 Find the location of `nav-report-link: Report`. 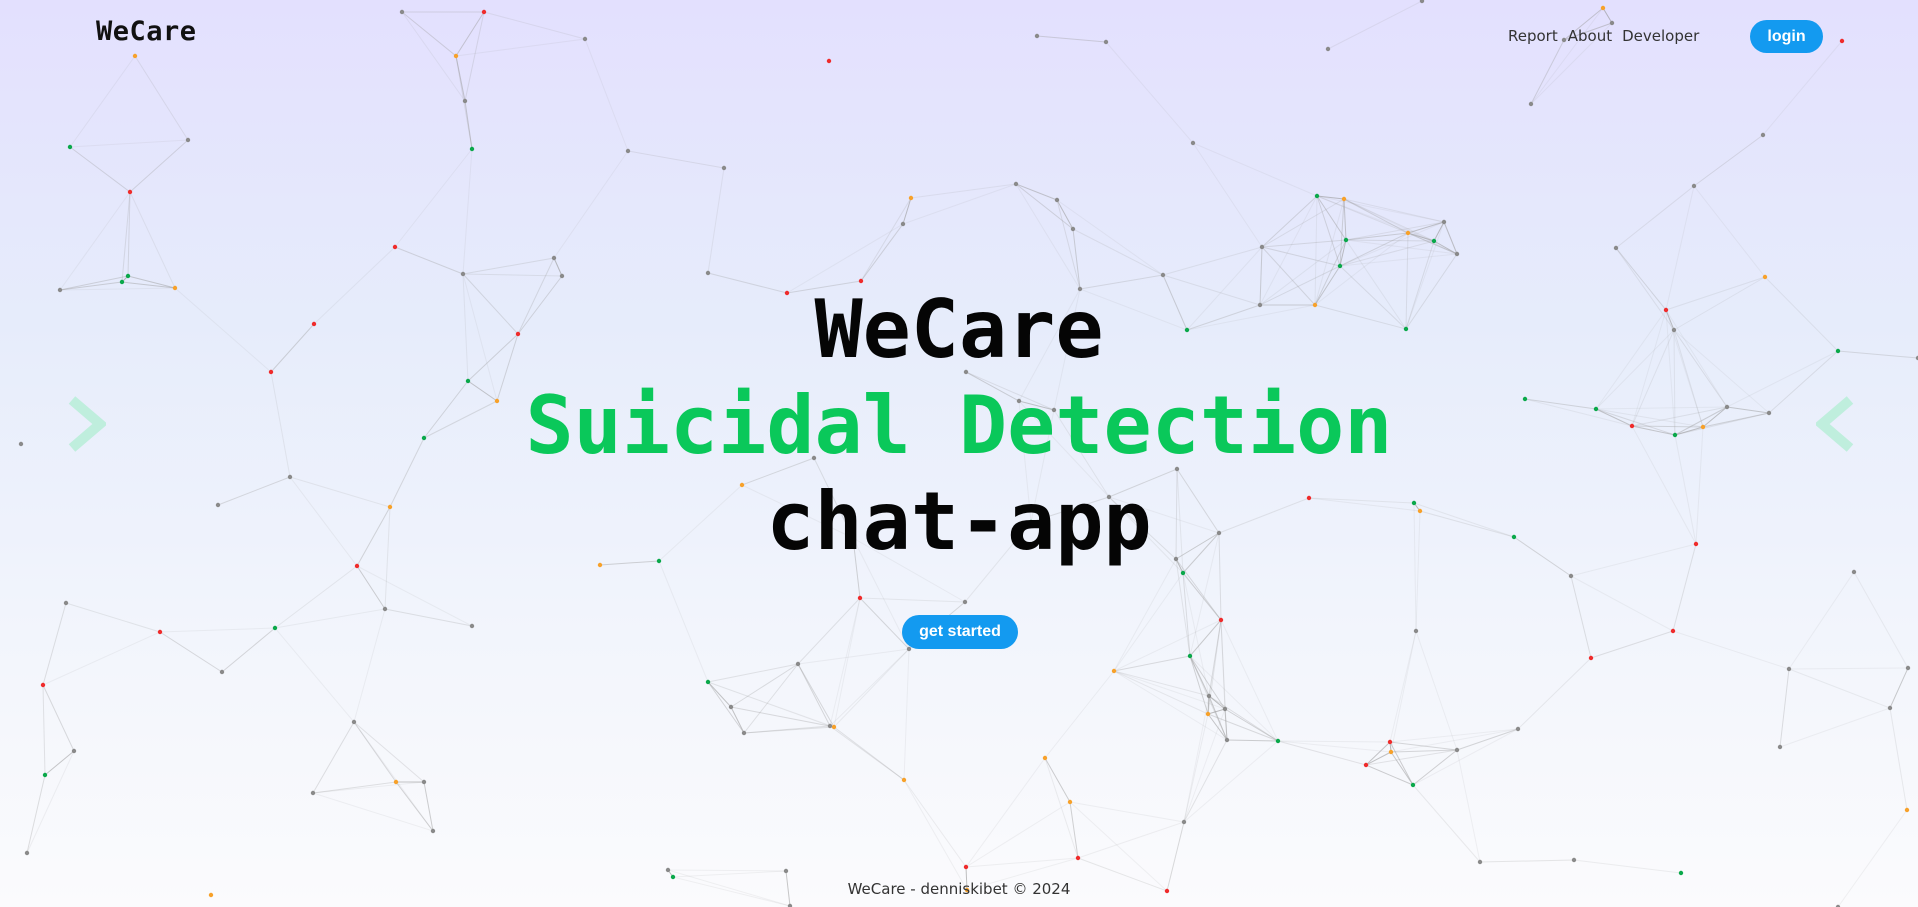

nav-report-link: Report is located at coordinates (1533, 36).